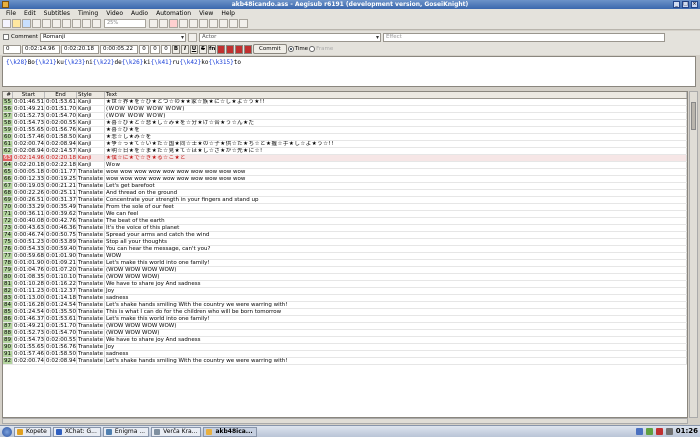 Image resolution: width=700 pixels, height=437 pixels. I want to click on margin-left-field: 0, so click(144, 49).